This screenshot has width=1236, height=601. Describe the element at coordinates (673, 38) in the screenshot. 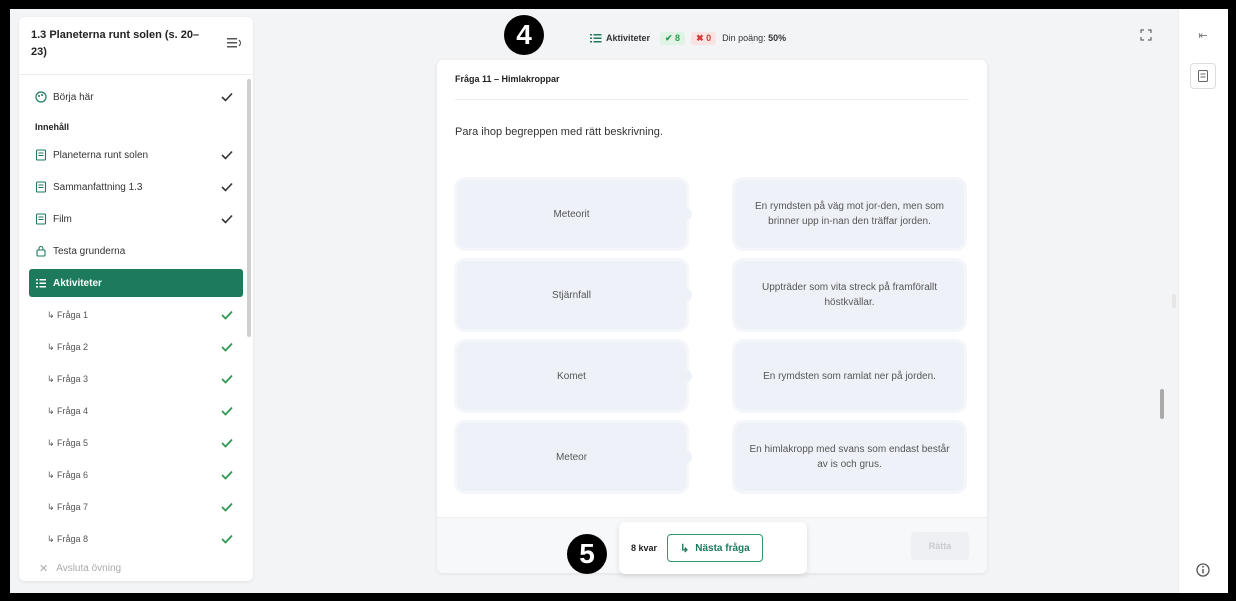

I see `correct-count-badge: ✔ 8` at that location.